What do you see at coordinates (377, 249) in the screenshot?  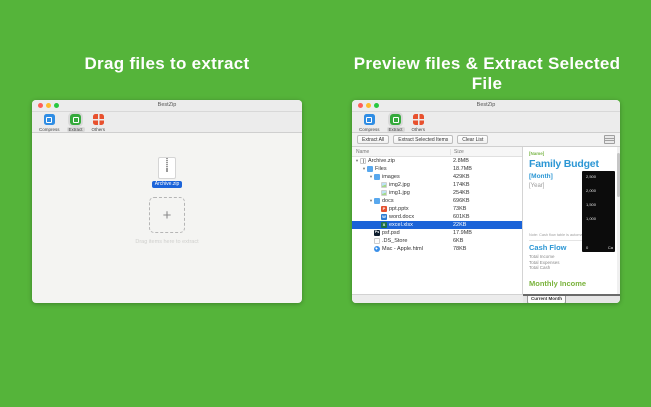 I see `html-icon` at bounding box center [377, 249].